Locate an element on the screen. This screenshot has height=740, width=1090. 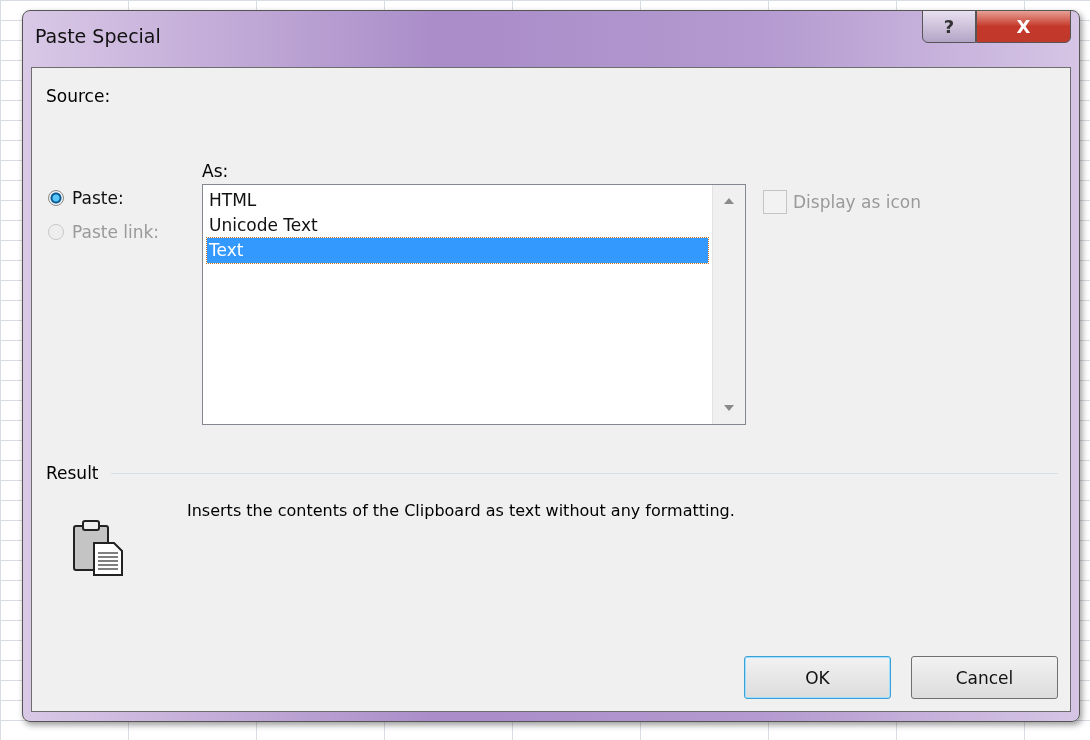
scroll-up-icon is located at coordinates (729, 201).